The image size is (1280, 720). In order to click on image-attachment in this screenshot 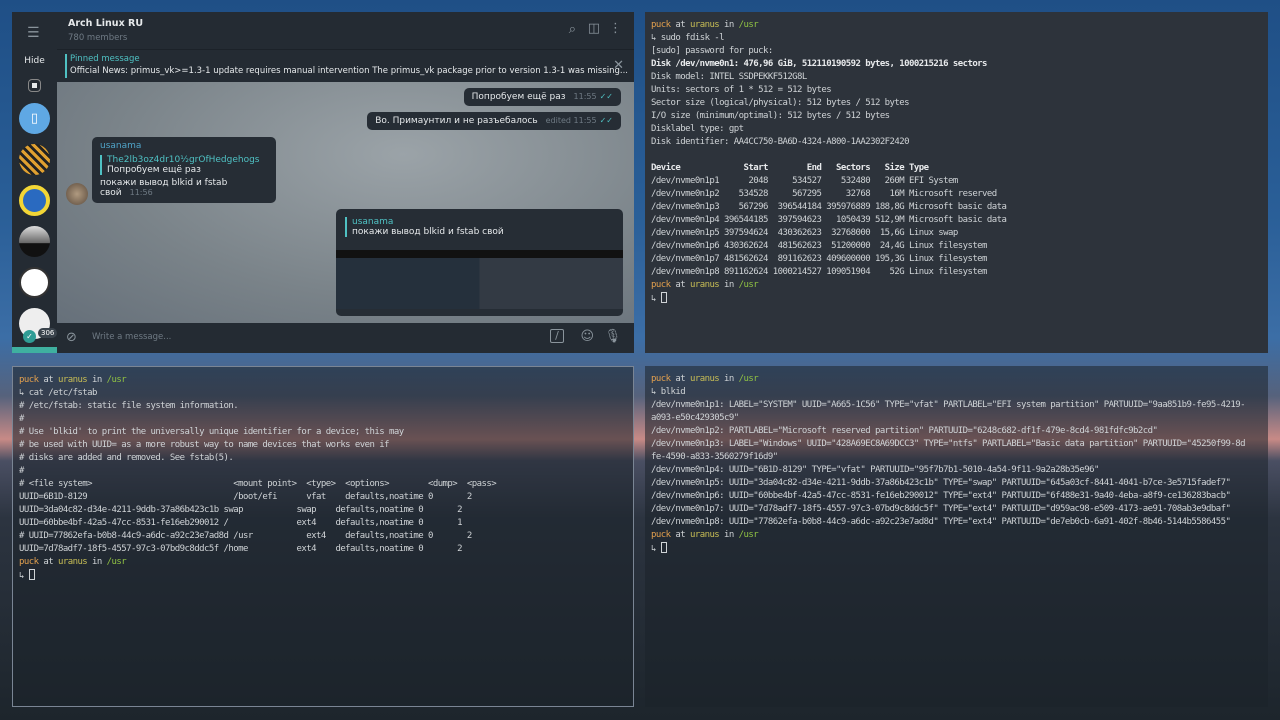, I will do `click(479, 279)`.